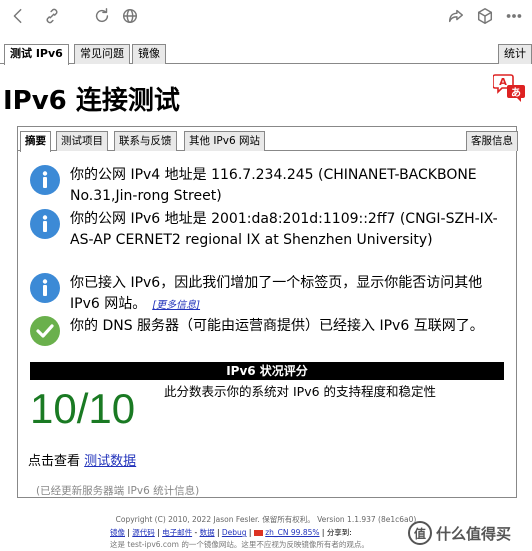  What do you see at coordinates (91, 101) in the screenshot?
I see `page-title: IPv6 连接测试` at bounding box center [91, 101].